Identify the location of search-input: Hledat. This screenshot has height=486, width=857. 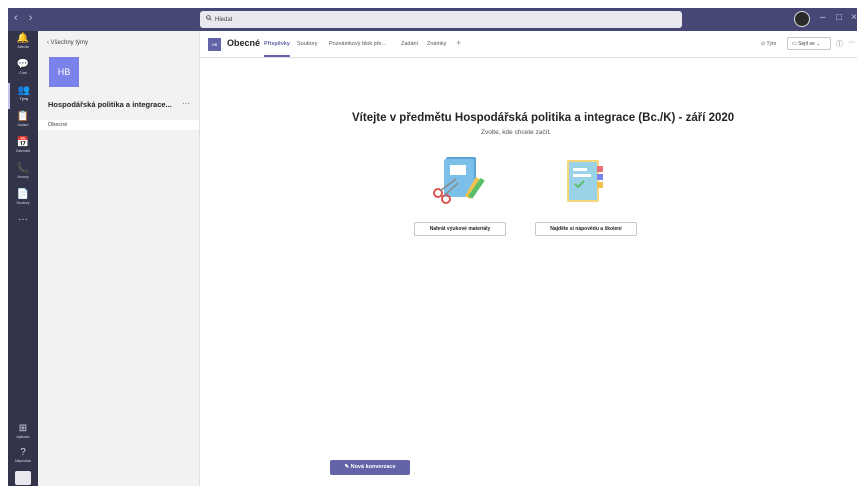
(441, 19).